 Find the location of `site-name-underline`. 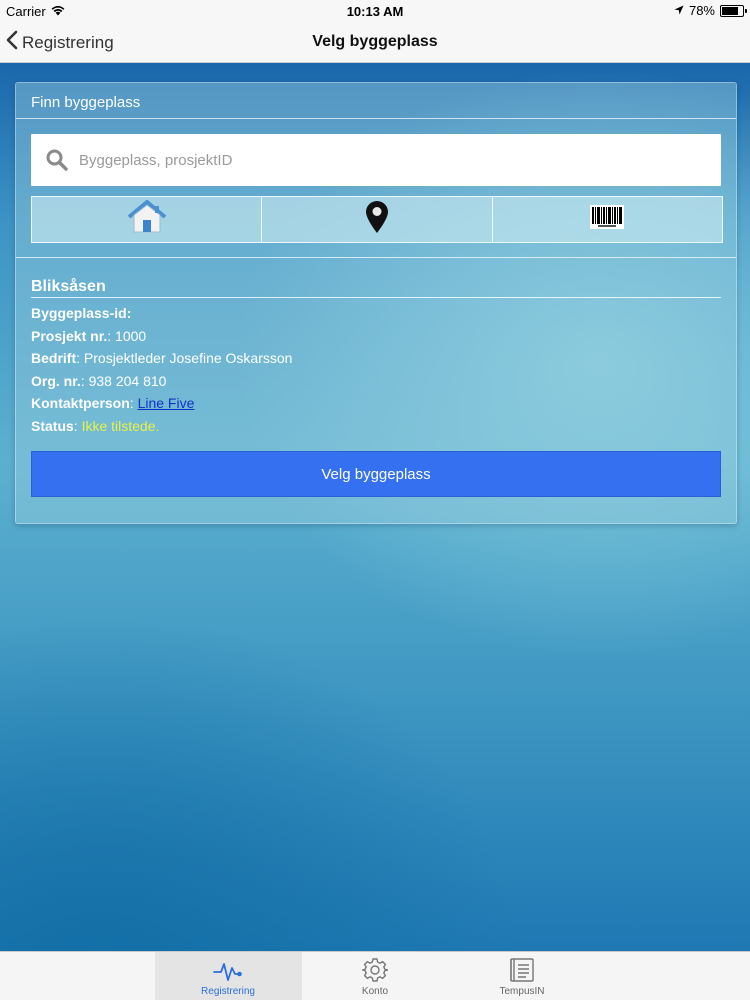

site-name-underline is located at coordinates (376, 297).